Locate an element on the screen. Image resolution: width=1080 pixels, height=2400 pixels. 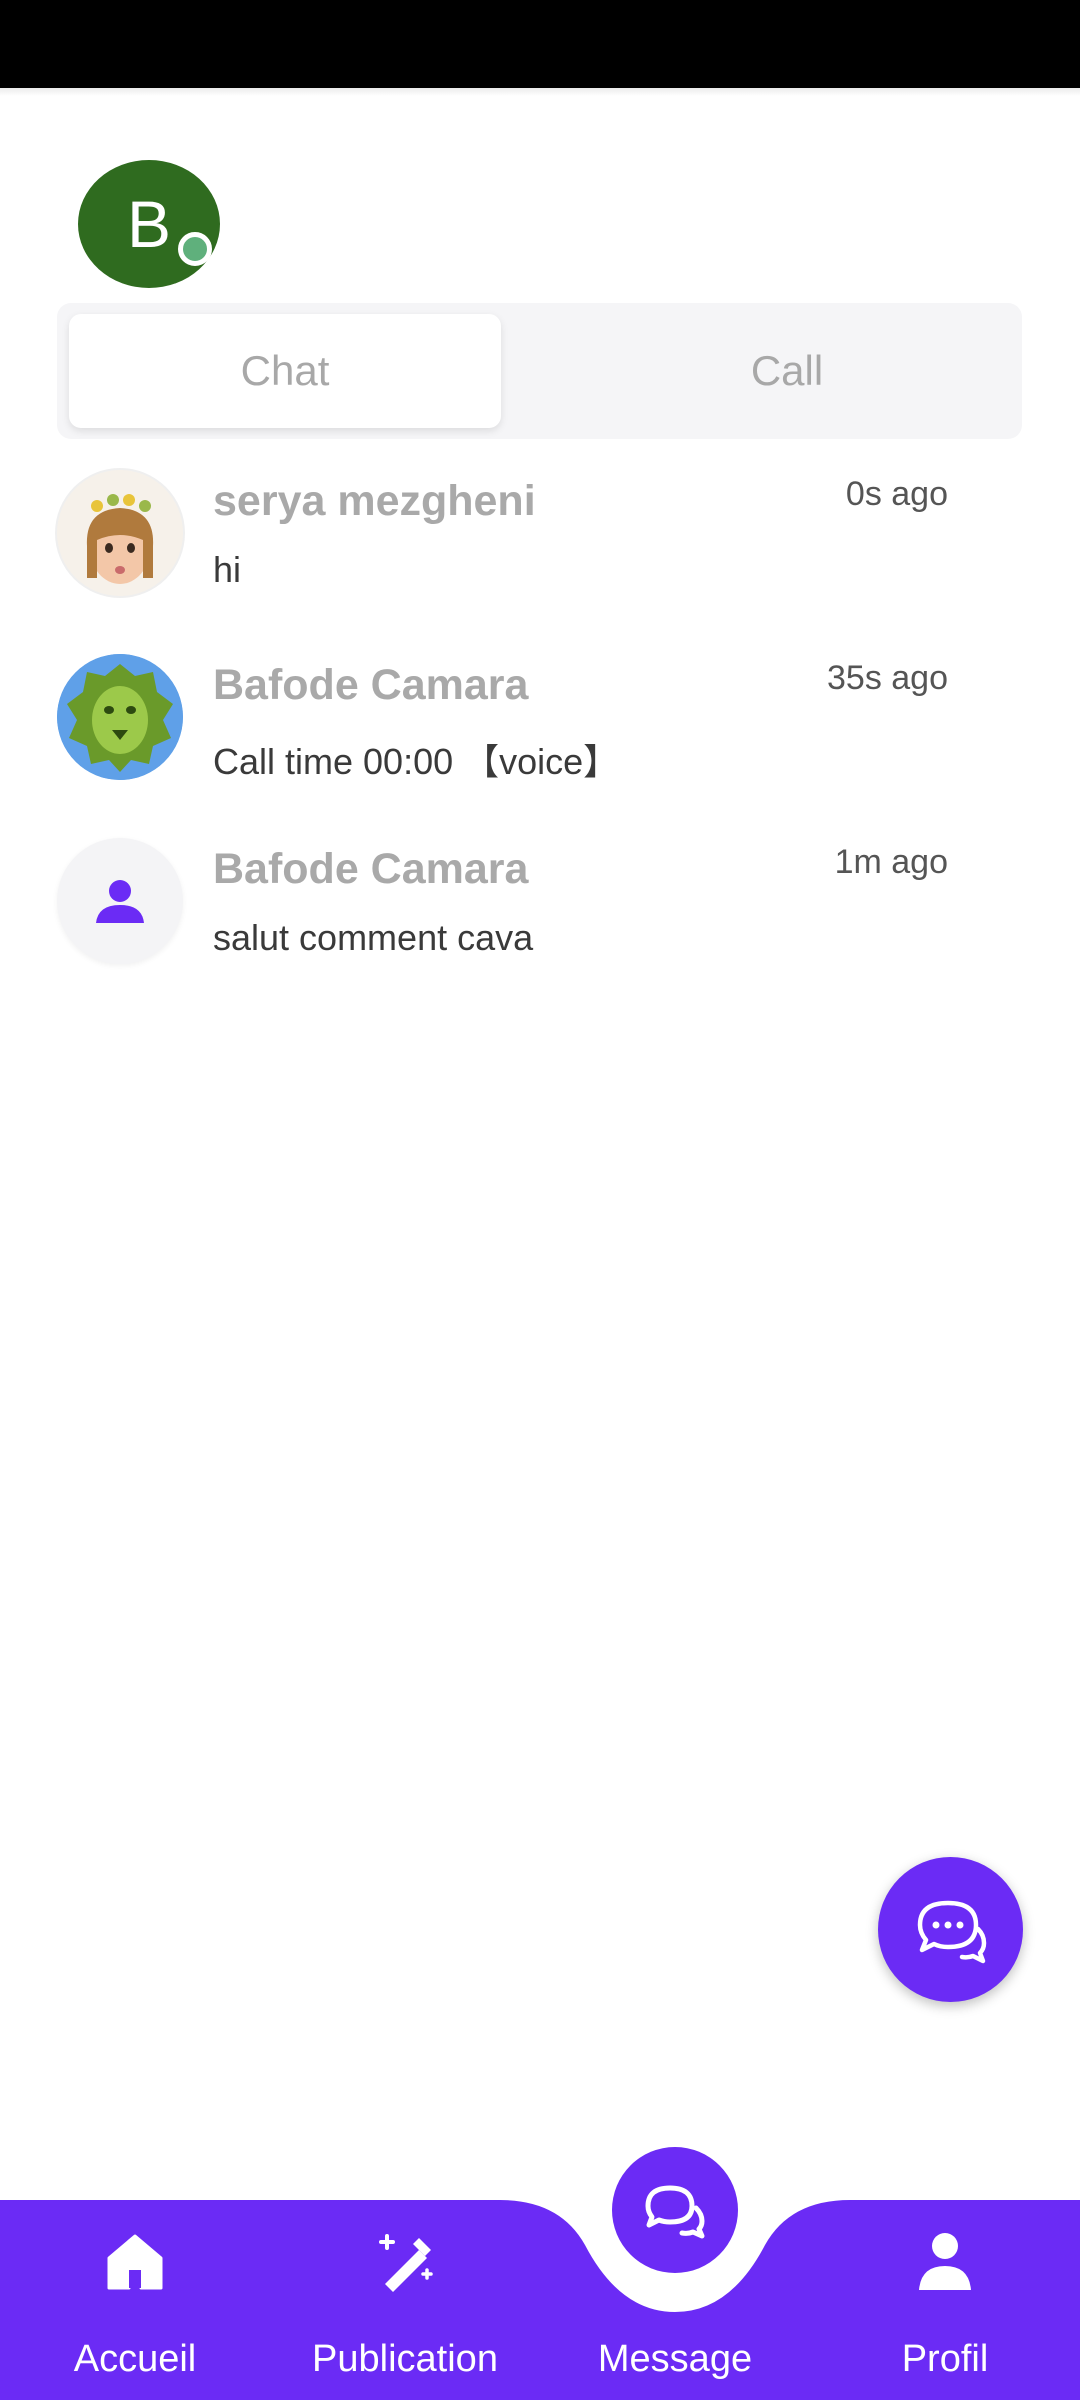
new-chat-button is located at coordinates (950, 1929).